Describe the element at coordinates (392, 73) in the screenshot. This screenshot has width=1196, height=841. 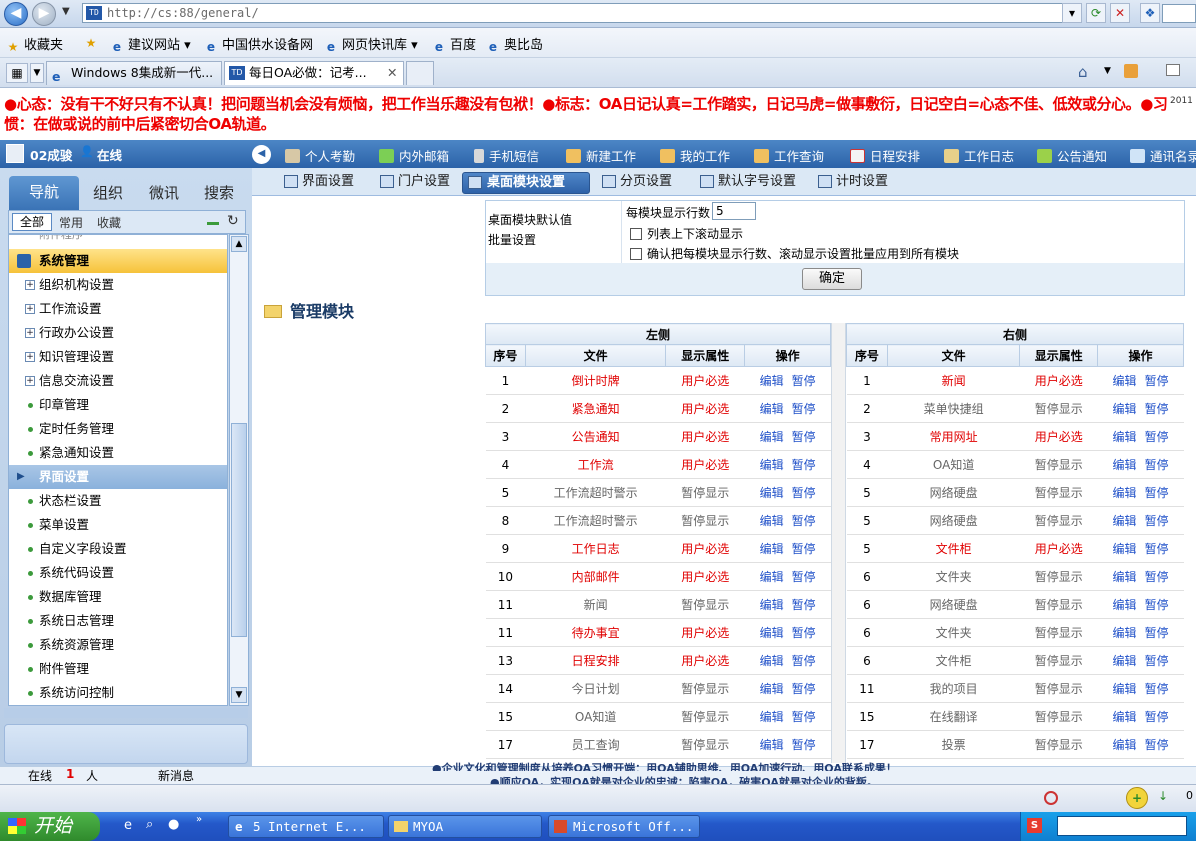
I see `close-tab-icon: ✕` at that location.